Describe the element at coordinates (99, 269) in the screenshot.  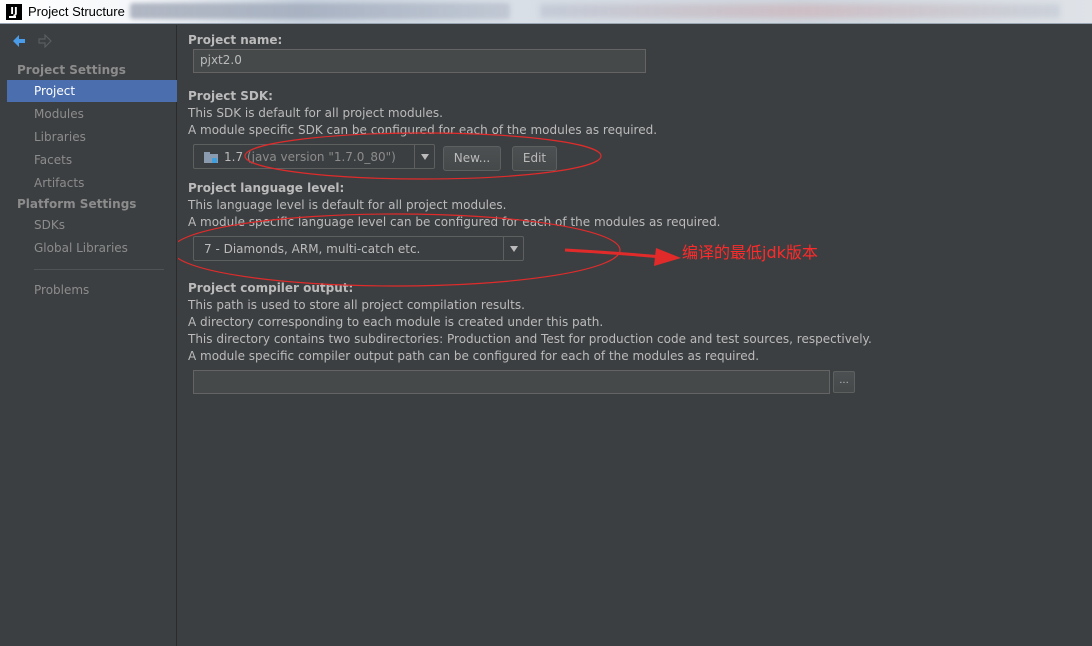
I see `sidebar-divider` at that location.